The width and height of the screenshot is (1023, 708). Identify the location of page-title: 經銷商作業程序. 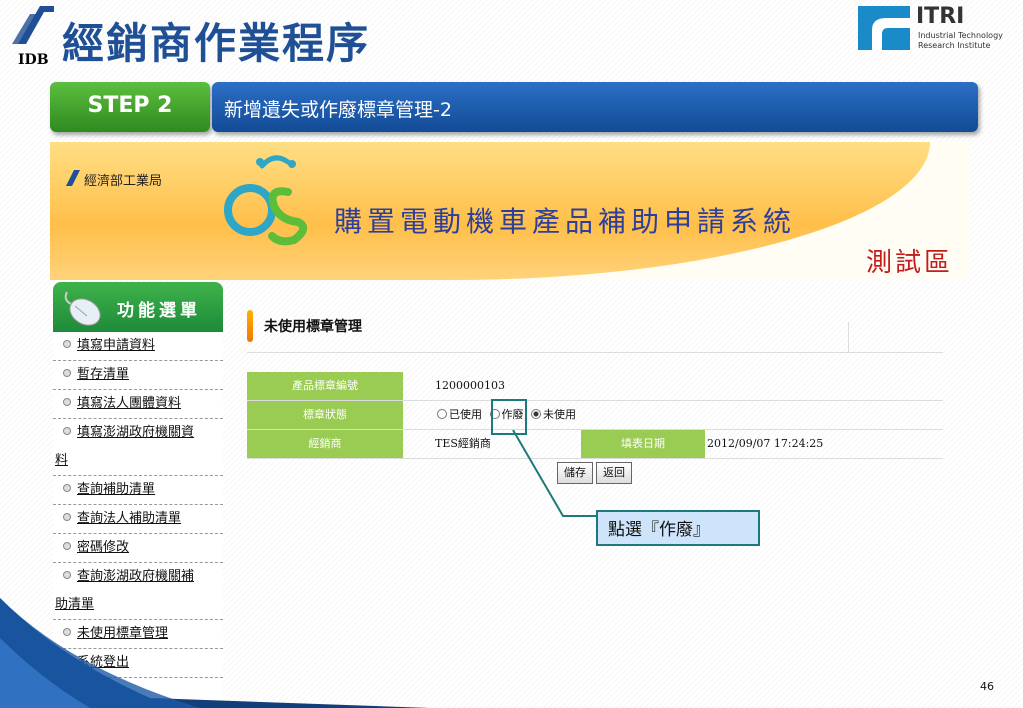
(216, 43).